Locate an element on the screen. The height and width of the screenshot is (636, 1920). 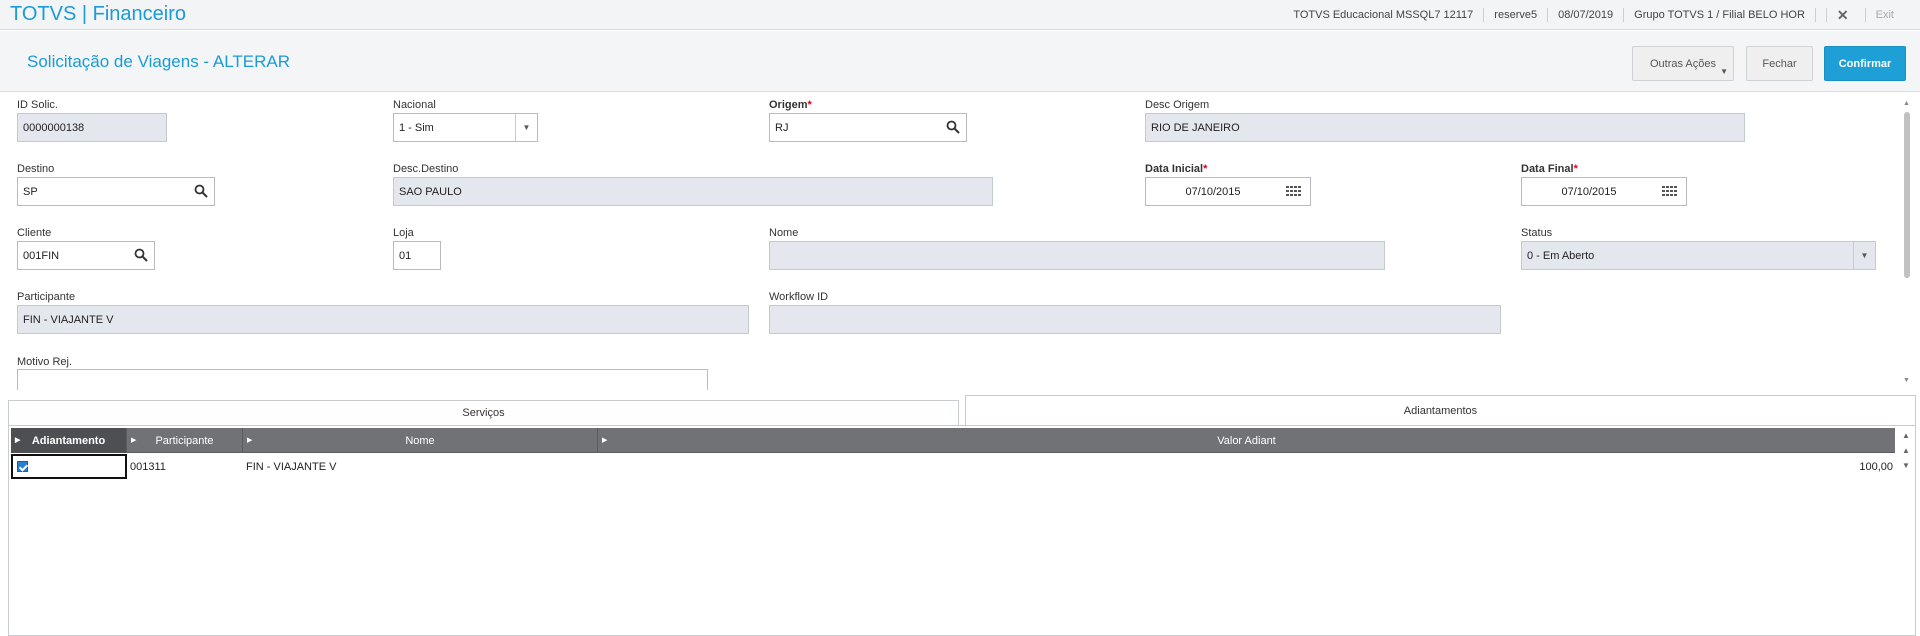
cliente-label: Cliente is located at coordinates (34, 233).